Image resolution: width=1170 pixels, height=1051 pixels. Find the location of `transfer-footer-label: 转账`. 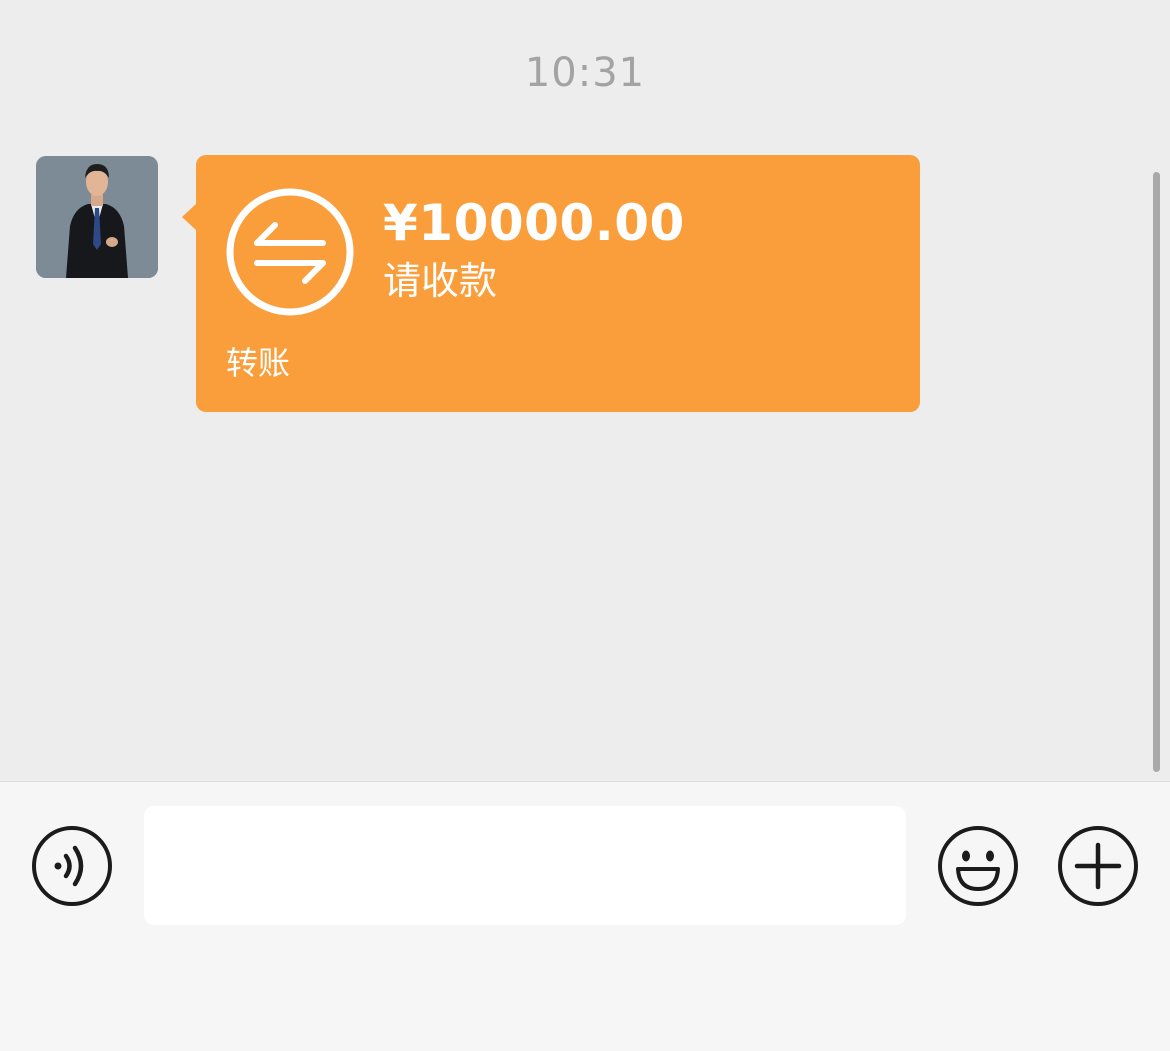

transfer-footer-label: 转账 is located at coordinates (258, 363).